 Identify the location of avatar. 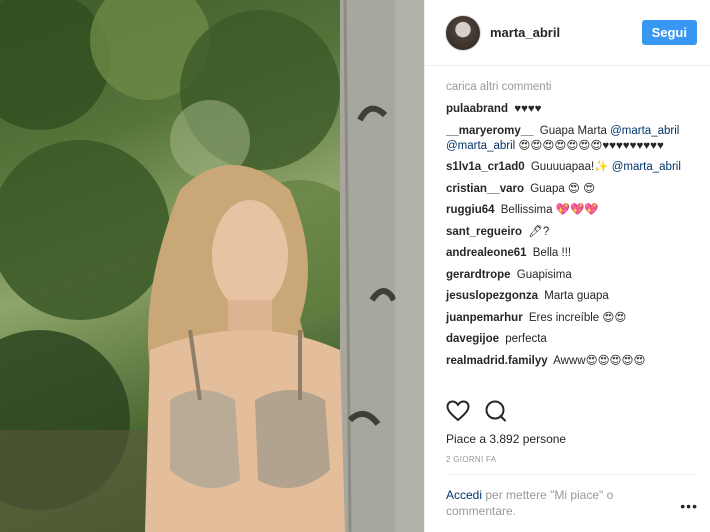
(463, 32).